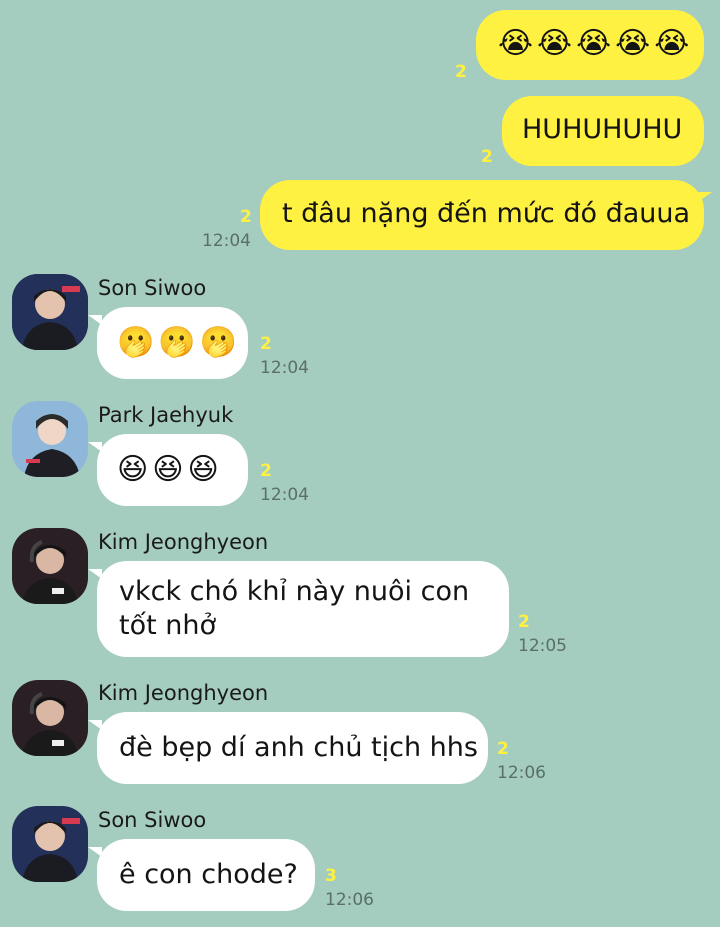 Image resolution: width=720 pixels, height=927 pixels. I want to click on avatar-park-jaehyuk-icon, so click(50, 439).